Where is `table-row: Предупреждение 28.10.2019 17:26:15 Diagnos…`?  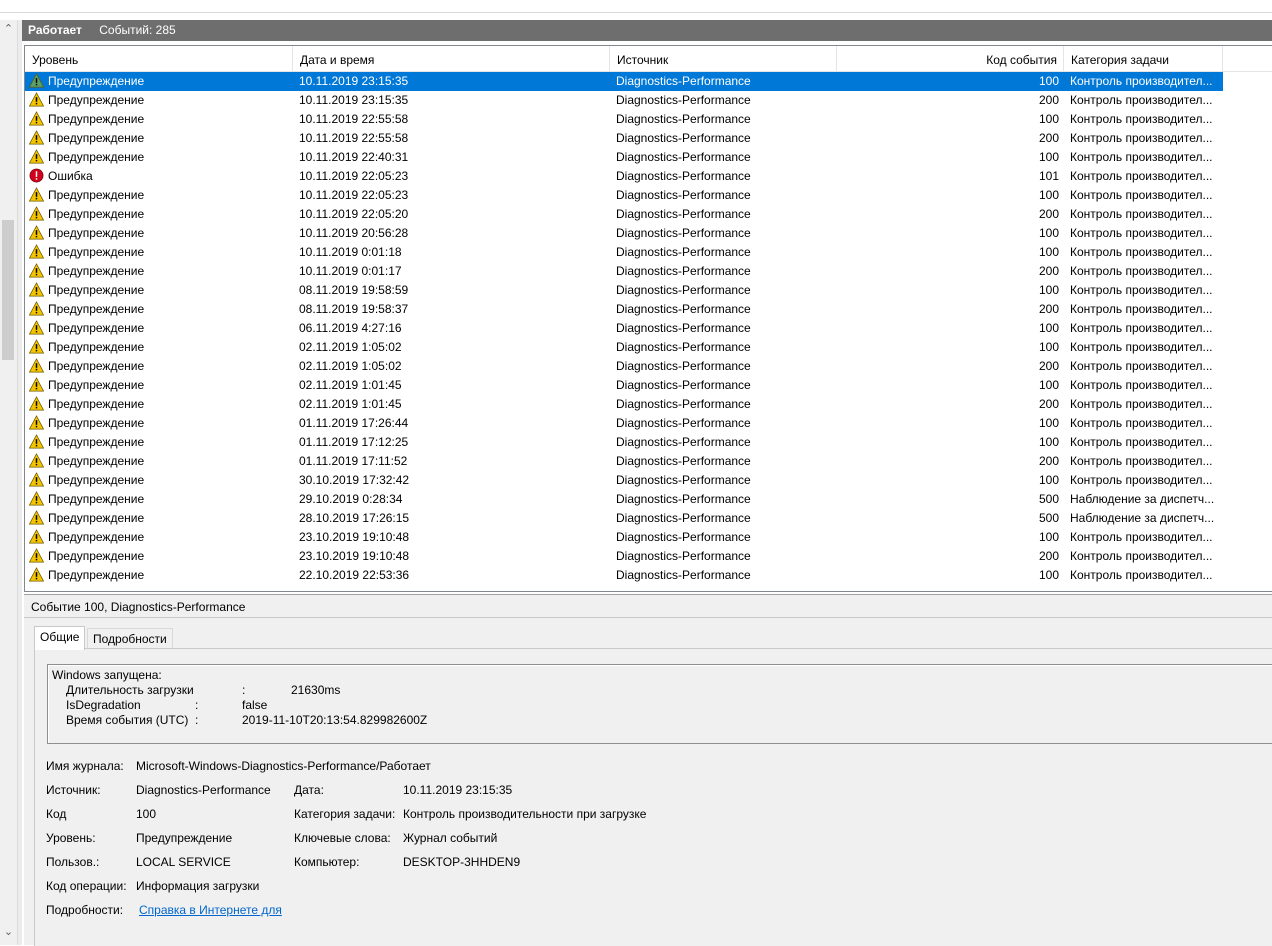 table-row: Предупреждение 28.10.2019 17:26:15 Diagnos… is located at coordinates (624, 518).